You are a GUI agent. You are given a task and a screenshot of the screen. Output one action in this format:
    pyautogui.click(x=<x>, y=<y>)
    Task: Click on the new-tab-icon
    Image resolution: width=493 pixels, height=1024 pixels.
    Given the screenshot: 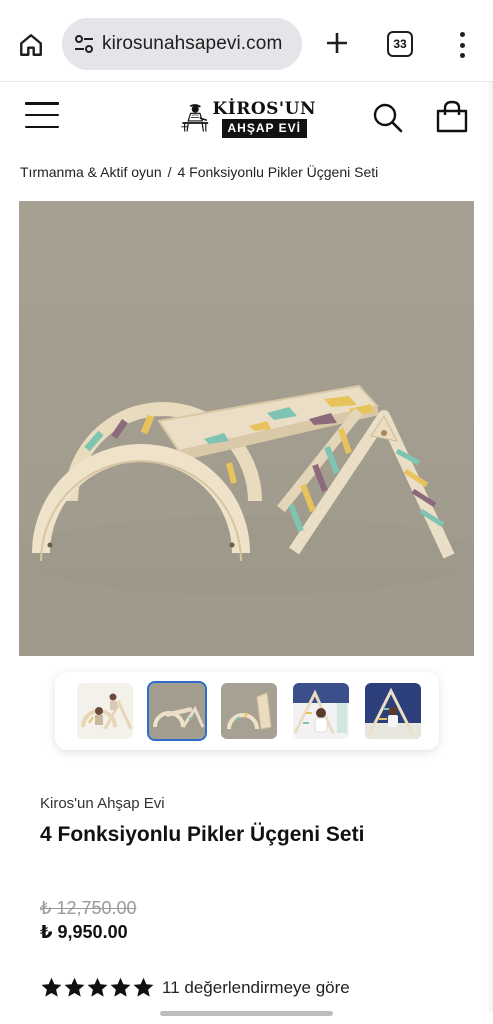 What is the action you would take?
    pyautogui.click(x=337, y=43)
    